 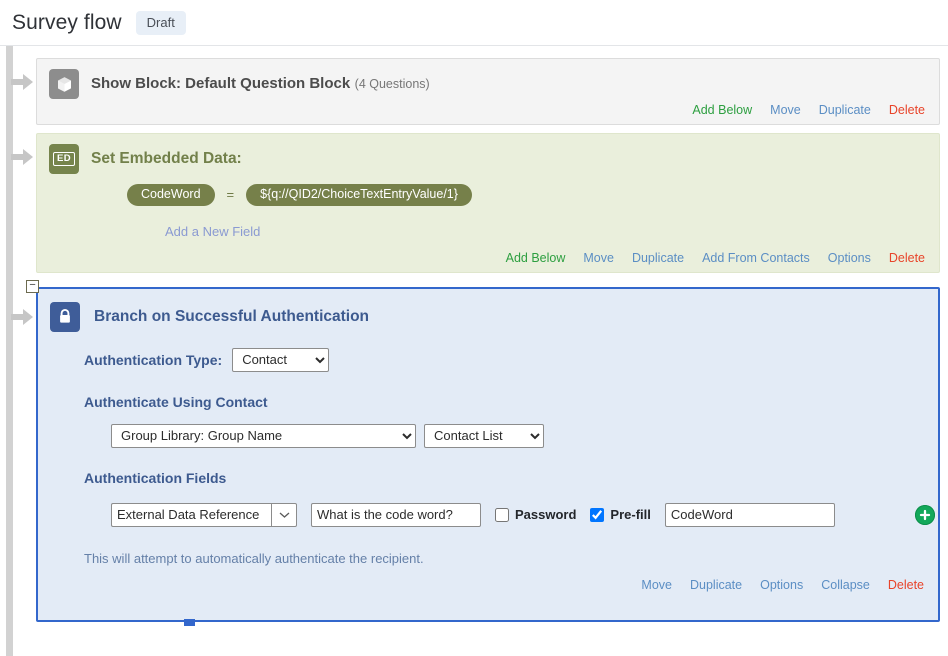 What do you see at coordinates (488, 310) in the screenshot?
I see `branch-element-header: Branch on Successful Authentication` at bounding box center [488, 310].